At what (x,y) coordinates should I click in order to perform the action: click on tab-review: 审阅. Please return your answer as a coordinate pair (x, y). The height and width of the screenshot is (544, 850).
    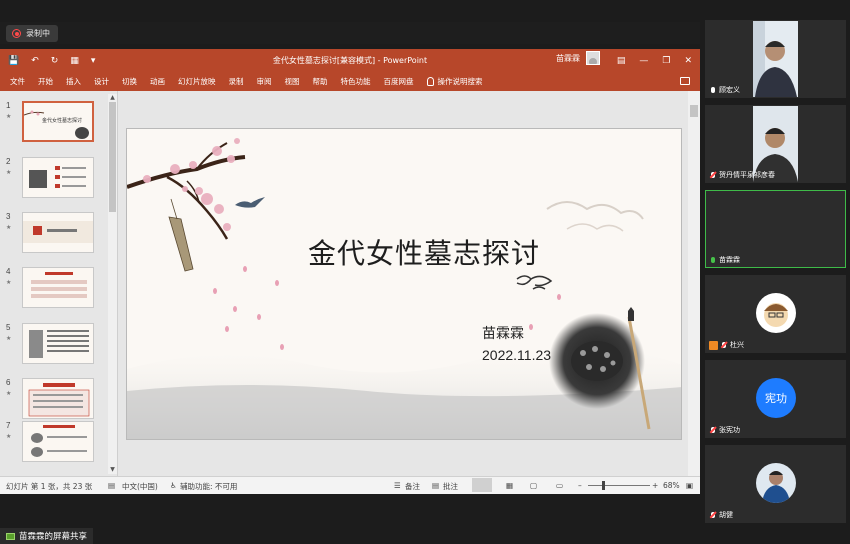
    Looking at the image, I should click on (264, 81).